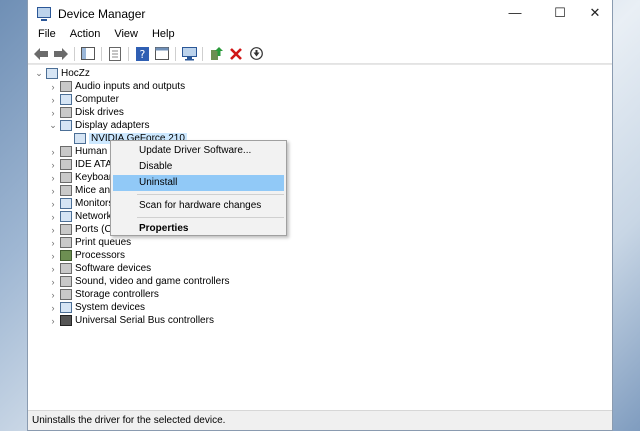  Describe the element at coordinates (100, 255) in the screenshot. I see `tree-item-label: Processors` at that location.